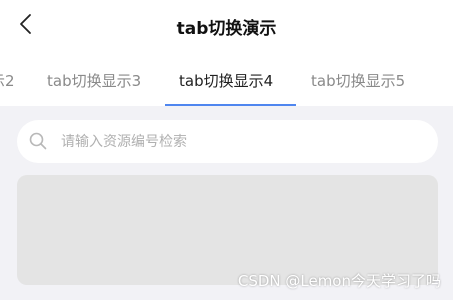 Image resolution: width=453 pixels, height=300 pixels. What do you see at coordinates (7, 82) in the screenshot?
I see `tab-2: 示2` at bounding box center [7, 82].